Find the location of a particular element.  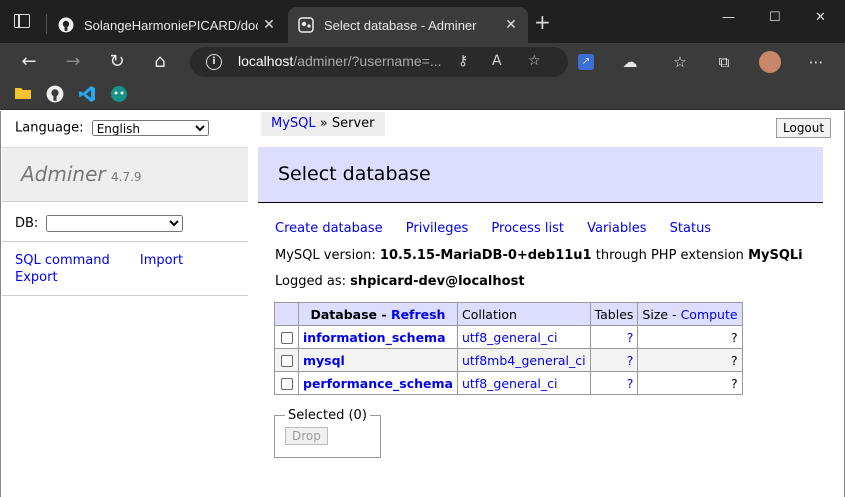

collation-cell: utf8mb4_general_ci is located at coordinates (523, 360).